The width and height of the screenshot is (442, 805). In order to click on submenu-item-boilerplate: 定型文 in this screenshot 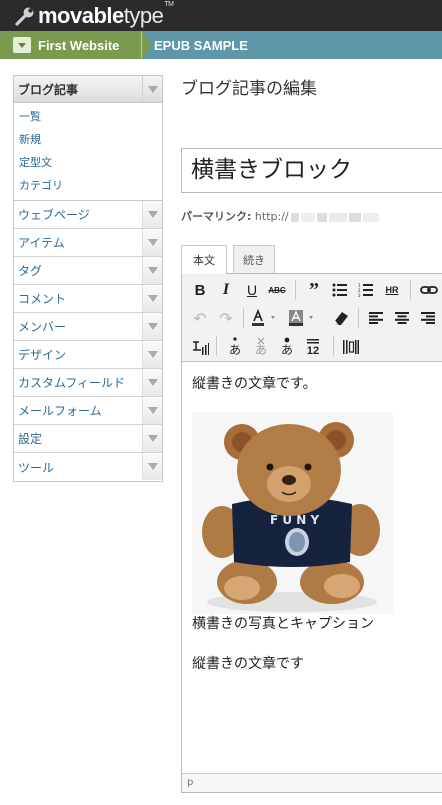, I will do `click(88, 162)`.